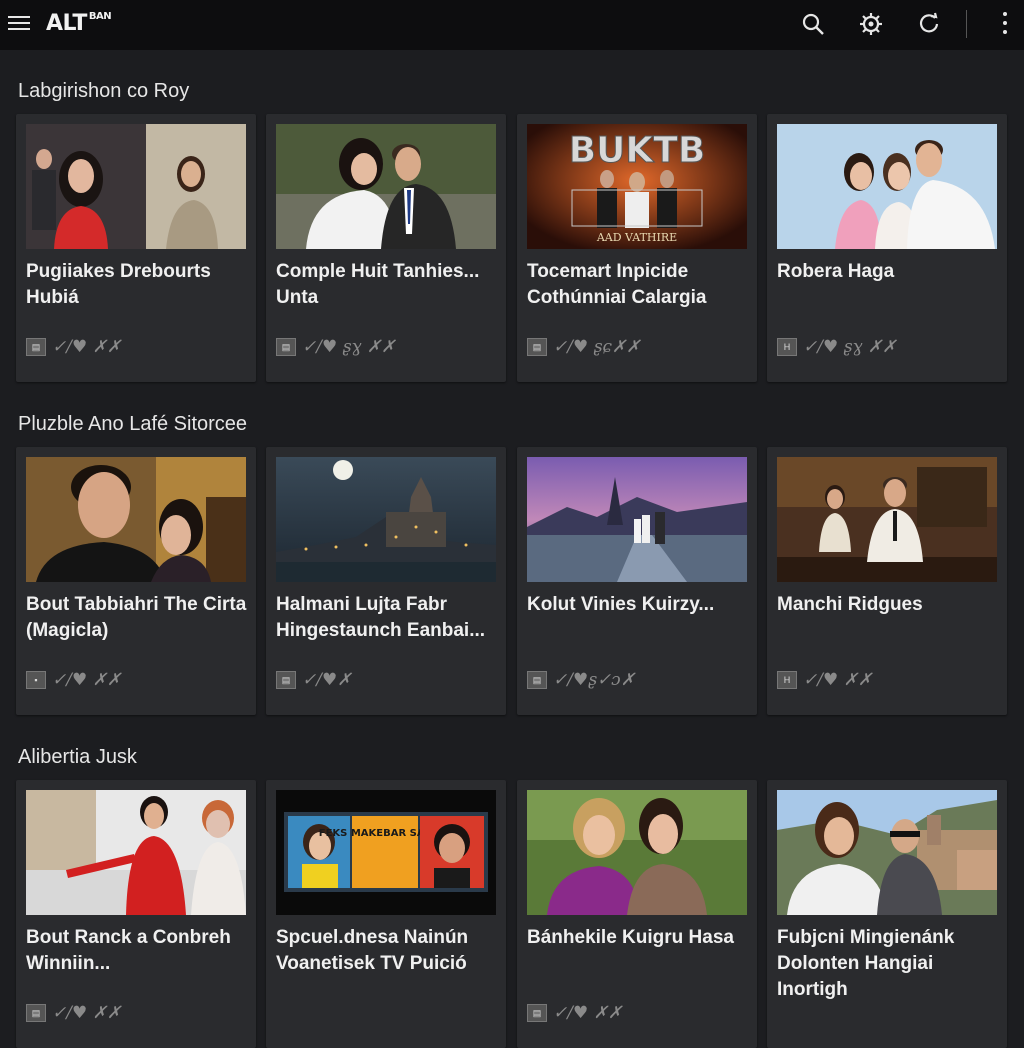  I want to click on toolbar-divider, so click(966, 24).